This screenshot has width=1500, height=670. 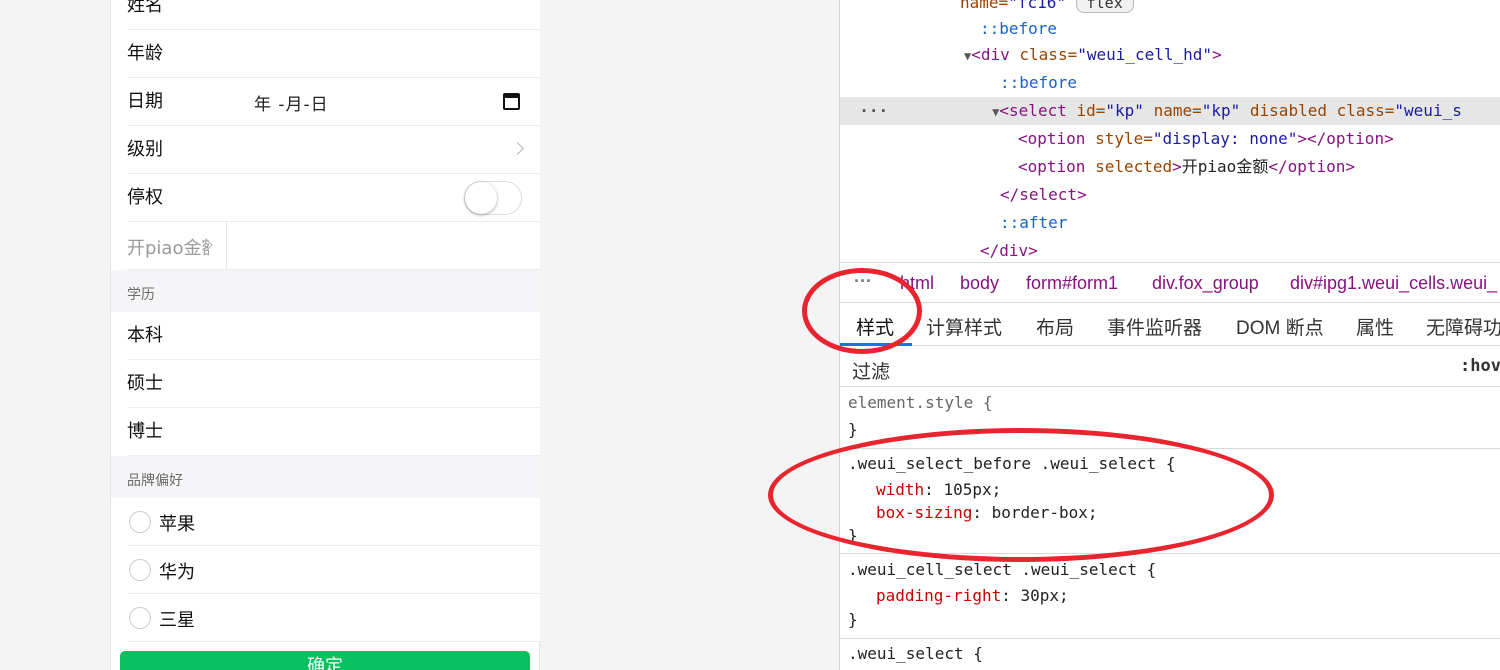 What do you see at coordinates (325, 522) in the screenshot?
I see `brand-option-1: 苹果` at bounding box center [325, 522].